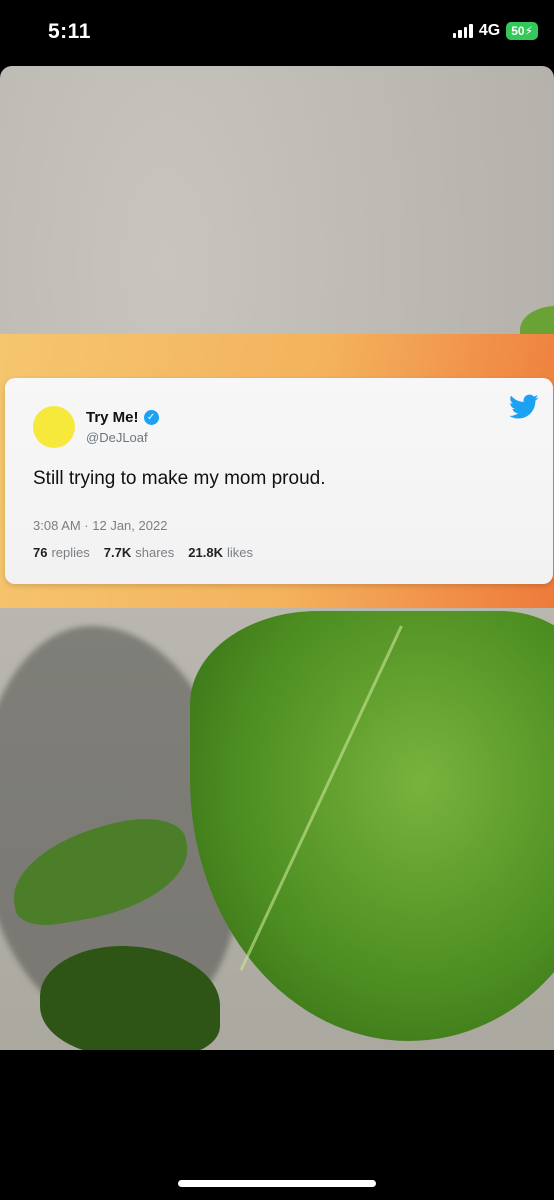 The image size is (554, 1200). I want to click on display-name: Try Me!, so click(112, 417).